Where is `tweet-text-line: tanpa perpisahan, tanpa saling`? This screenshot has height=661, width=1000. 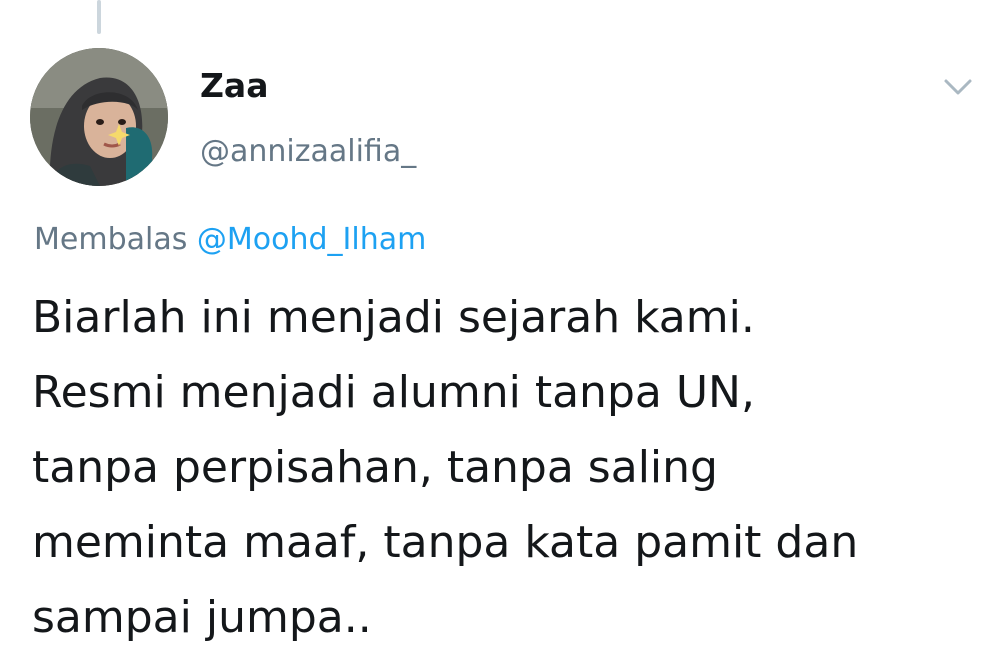 tweet-text-line: tanpa perpisahan, tanpa saling is located at coordinates (375, 467).